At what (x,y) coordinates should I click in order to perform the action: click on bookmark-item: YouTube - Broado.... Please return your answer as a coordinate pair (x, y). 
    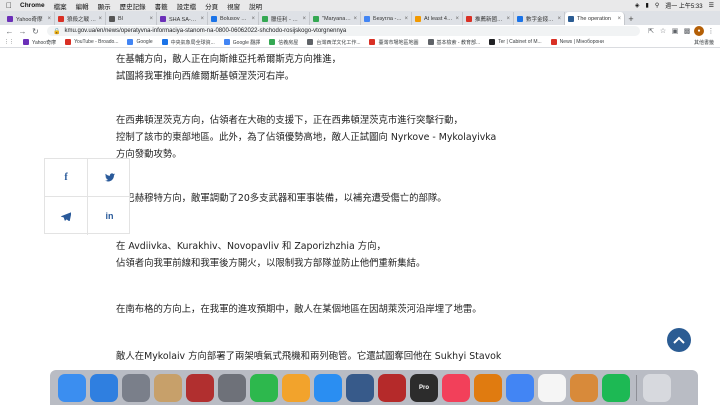
    Looking at the image, I should click on (91, 42).